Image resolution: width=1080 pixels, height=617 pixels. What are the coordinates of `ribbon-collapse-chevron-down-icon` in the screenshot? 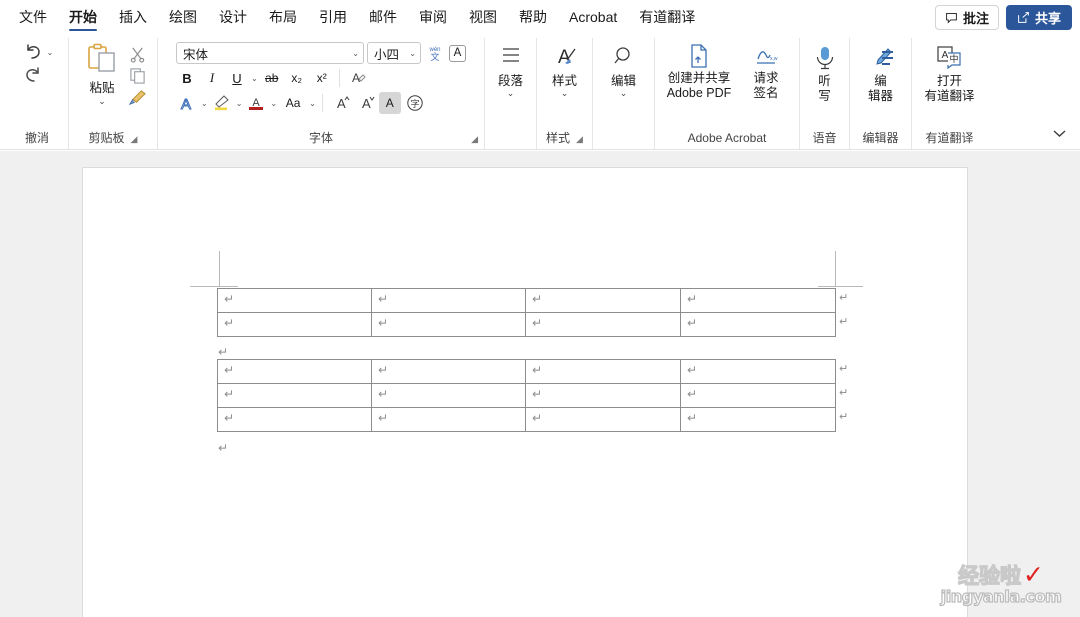 It's located at (1059, 133).